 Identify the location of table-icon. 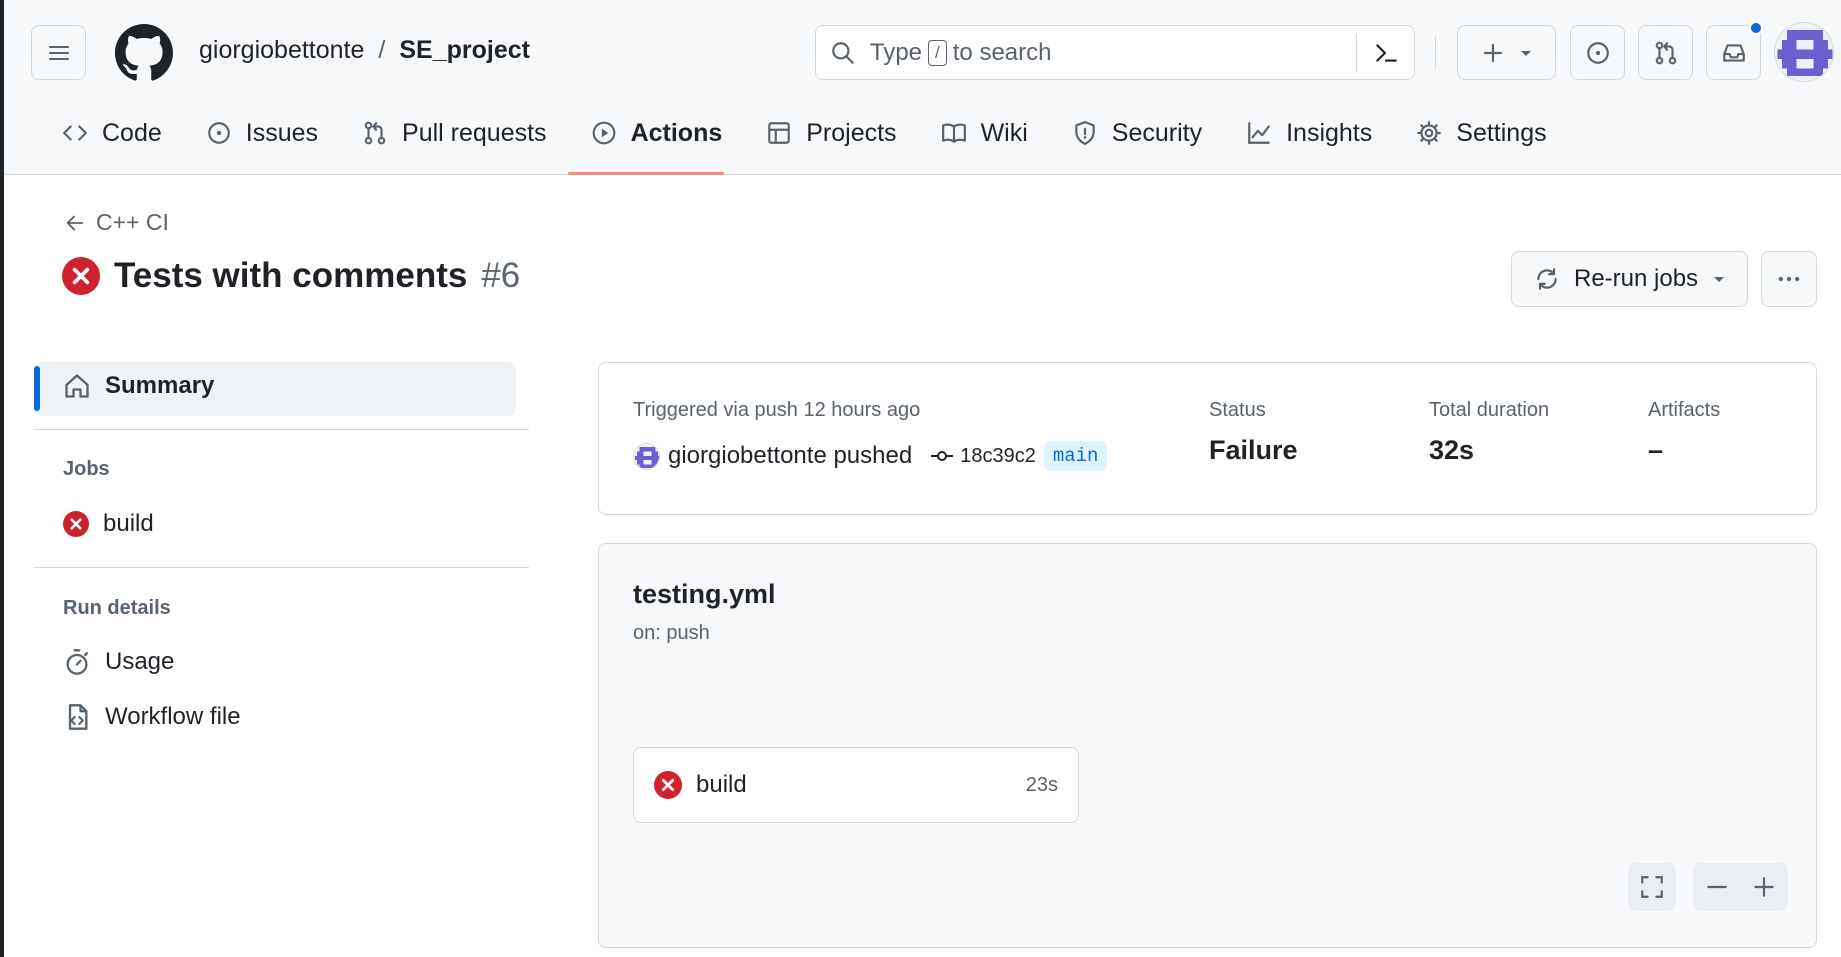
(779, 133).